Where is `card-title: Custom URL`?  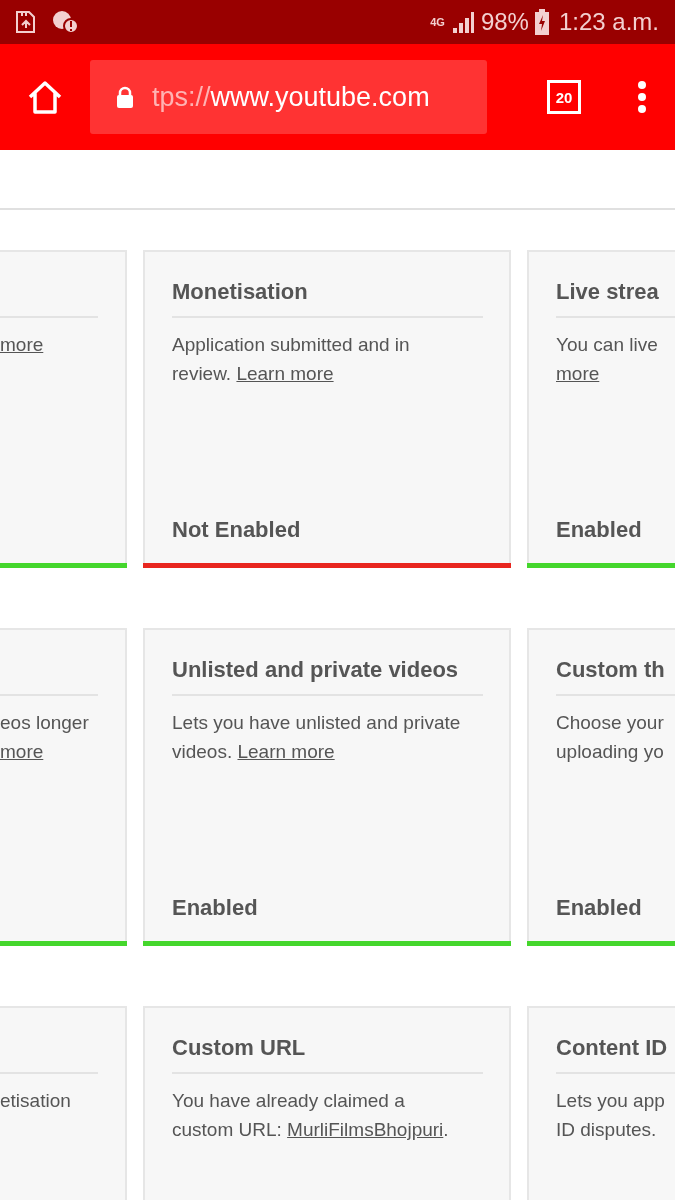
card-title: Custom URL is located at coordinates (239, 1047).